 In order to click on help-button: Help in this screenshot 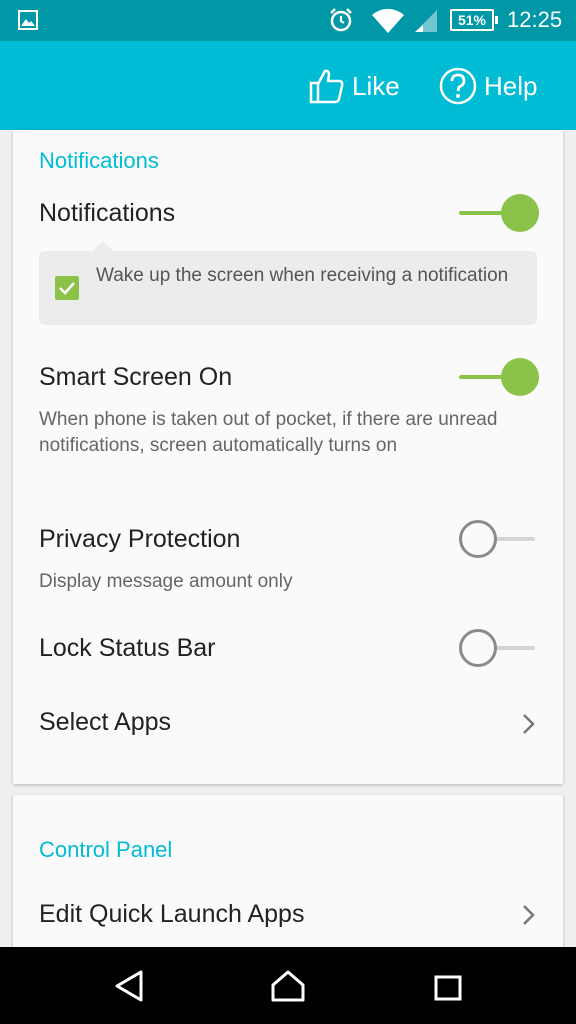, I will do `click(487, 86)`.